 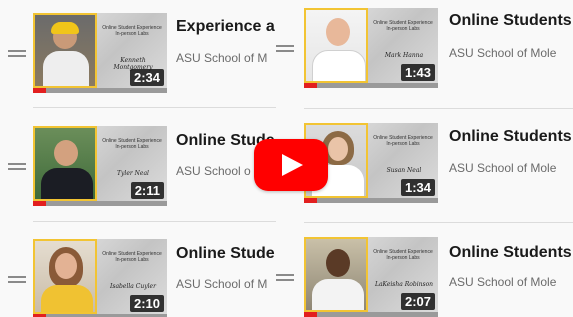 What do you see at coordinates (404, 55) in the screenshot?
I see `presenter-signature: Mark Hanna` at bounding box center [404, 55].